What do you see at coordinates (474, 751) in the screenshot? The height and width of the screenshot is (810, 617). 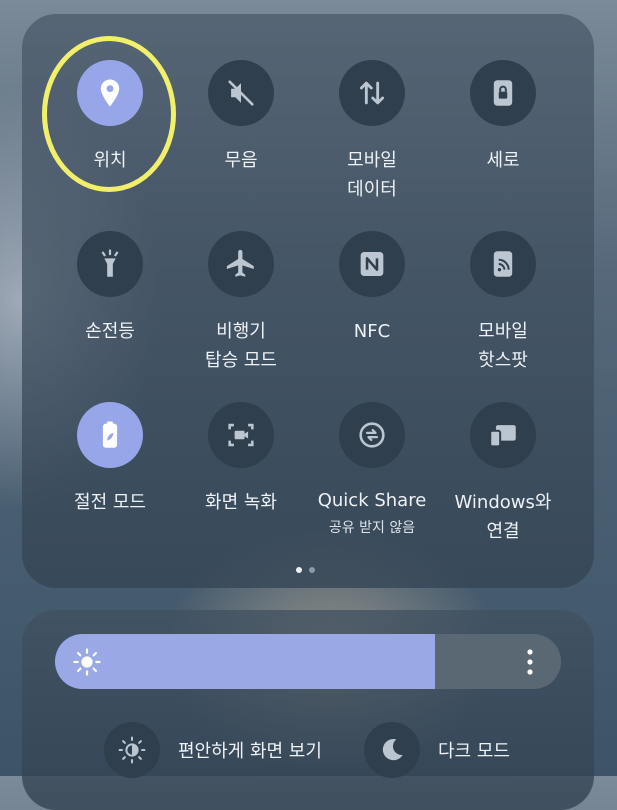 I see `dark-mode-label: 다크 모드` at bounding box center [474, 751].